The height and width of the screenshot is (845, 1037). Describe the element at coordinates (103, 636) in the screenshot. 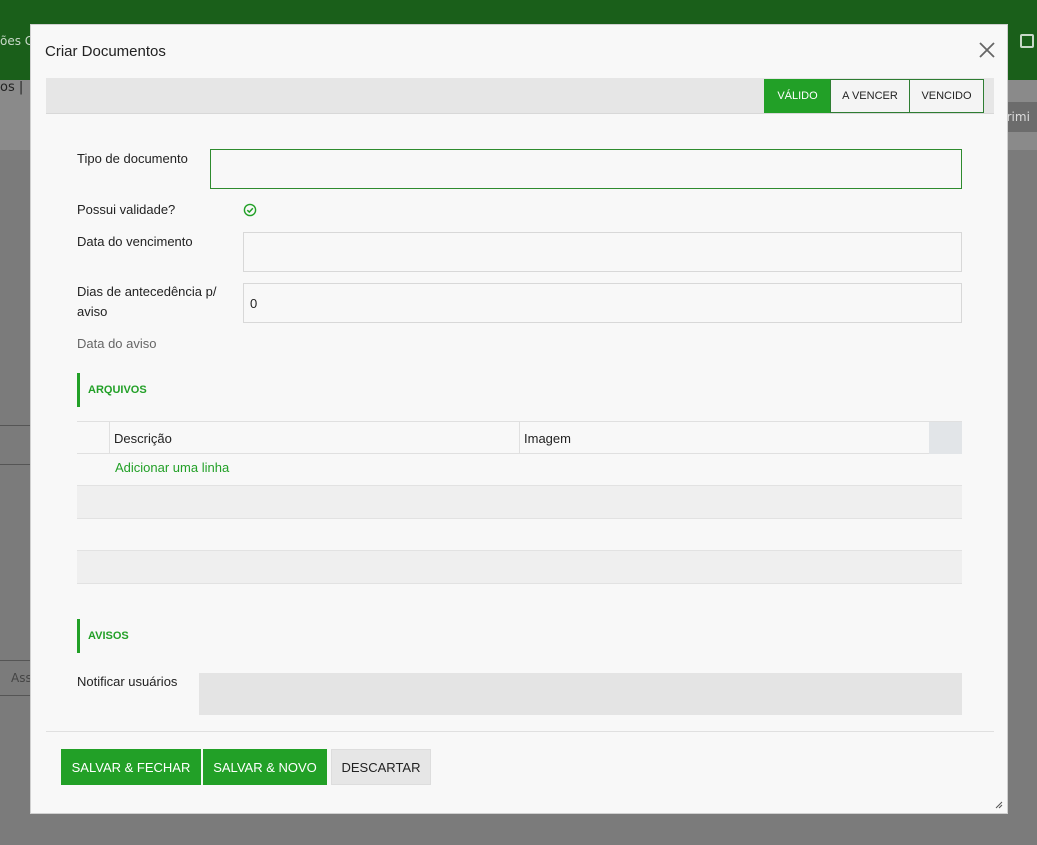

I see `section-avisos: AVISOS` at that location.